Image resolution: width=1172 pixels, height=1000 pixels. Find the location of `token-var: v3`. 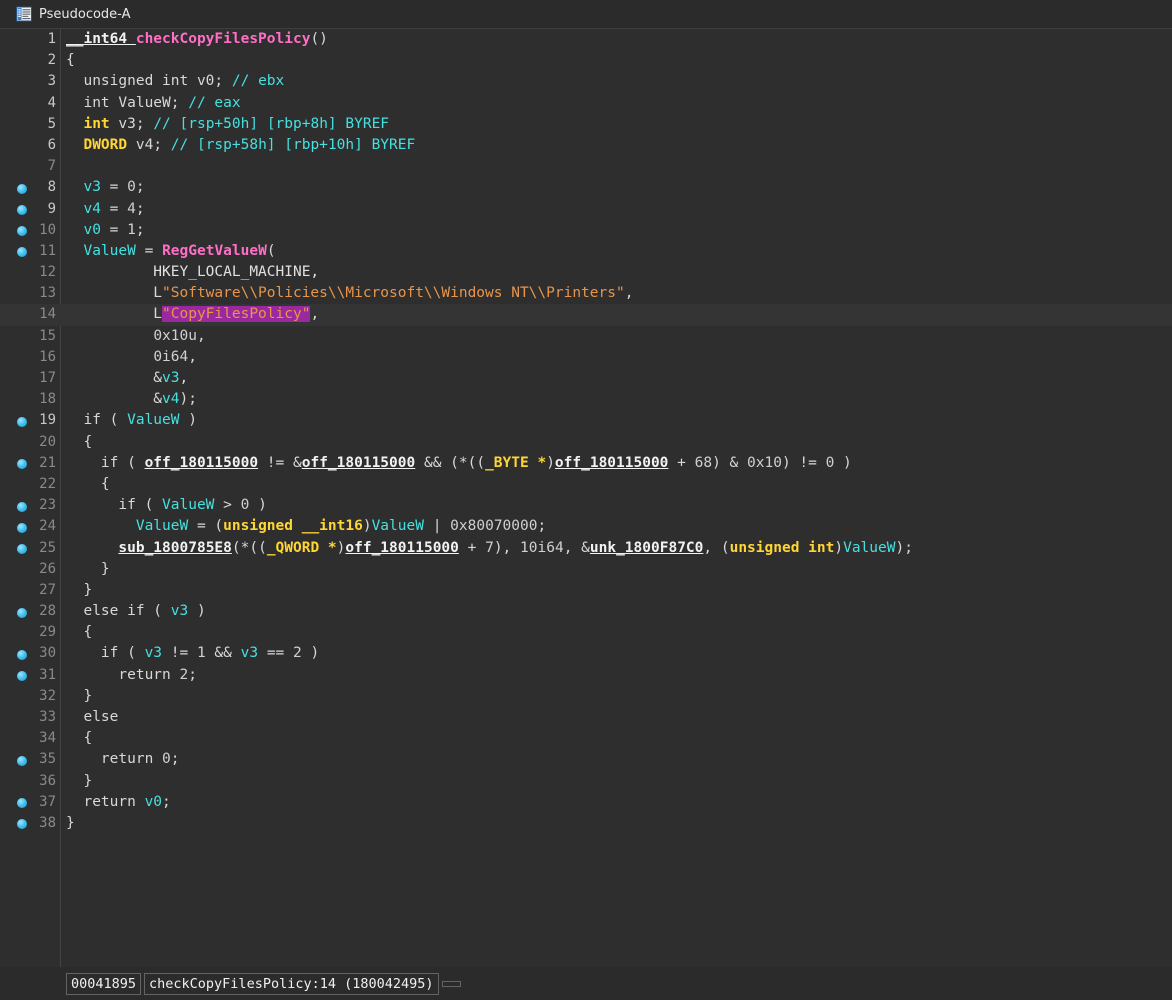

token-var: v3 is located at coordinates (153, 653).